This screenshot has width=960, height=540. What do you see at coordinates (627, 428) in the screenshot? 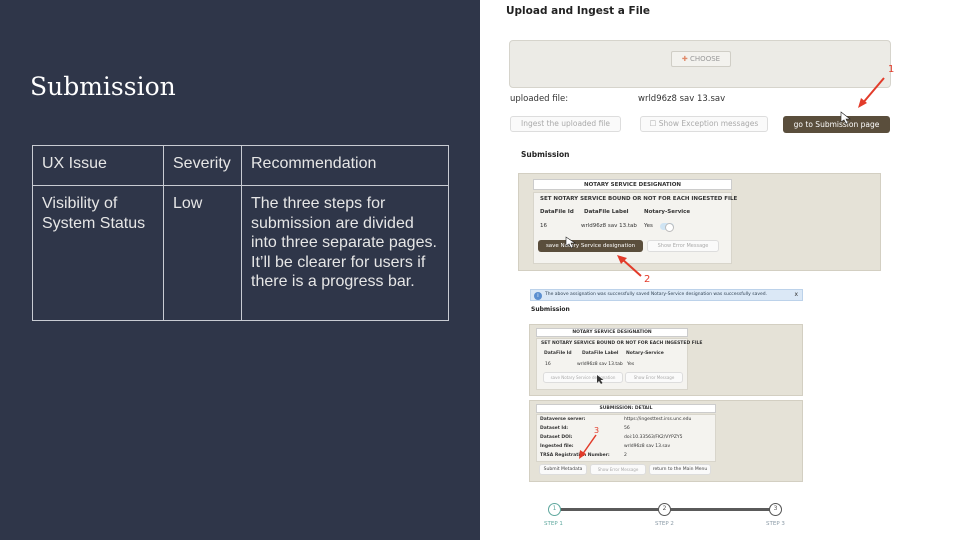
I see `detail-value: 56` at bounding box center [627, 428].